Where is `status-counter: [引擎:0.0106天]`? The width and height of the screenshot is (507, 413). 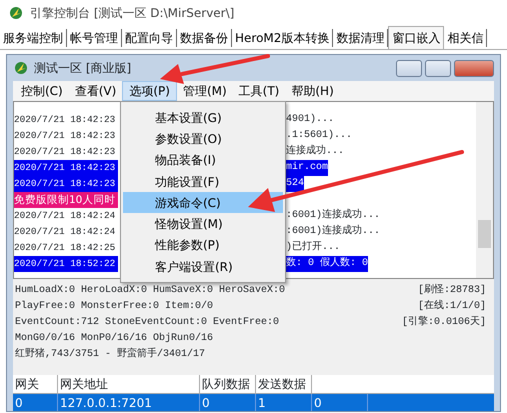
status-counter: [引擎:0.0106天] is located at coordinates (444, 322).